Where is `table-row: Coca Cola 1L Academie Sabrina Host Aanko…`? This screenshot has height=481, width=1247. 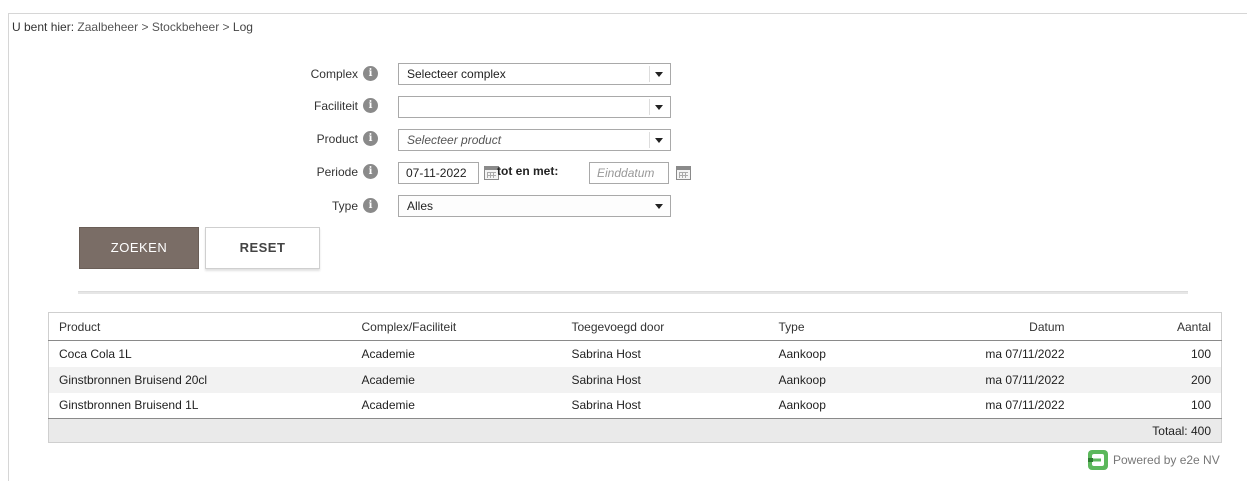
table-row: Coca Cola 1L Academie Sabrina Host Aanko… is located at coordinates (635, 354).